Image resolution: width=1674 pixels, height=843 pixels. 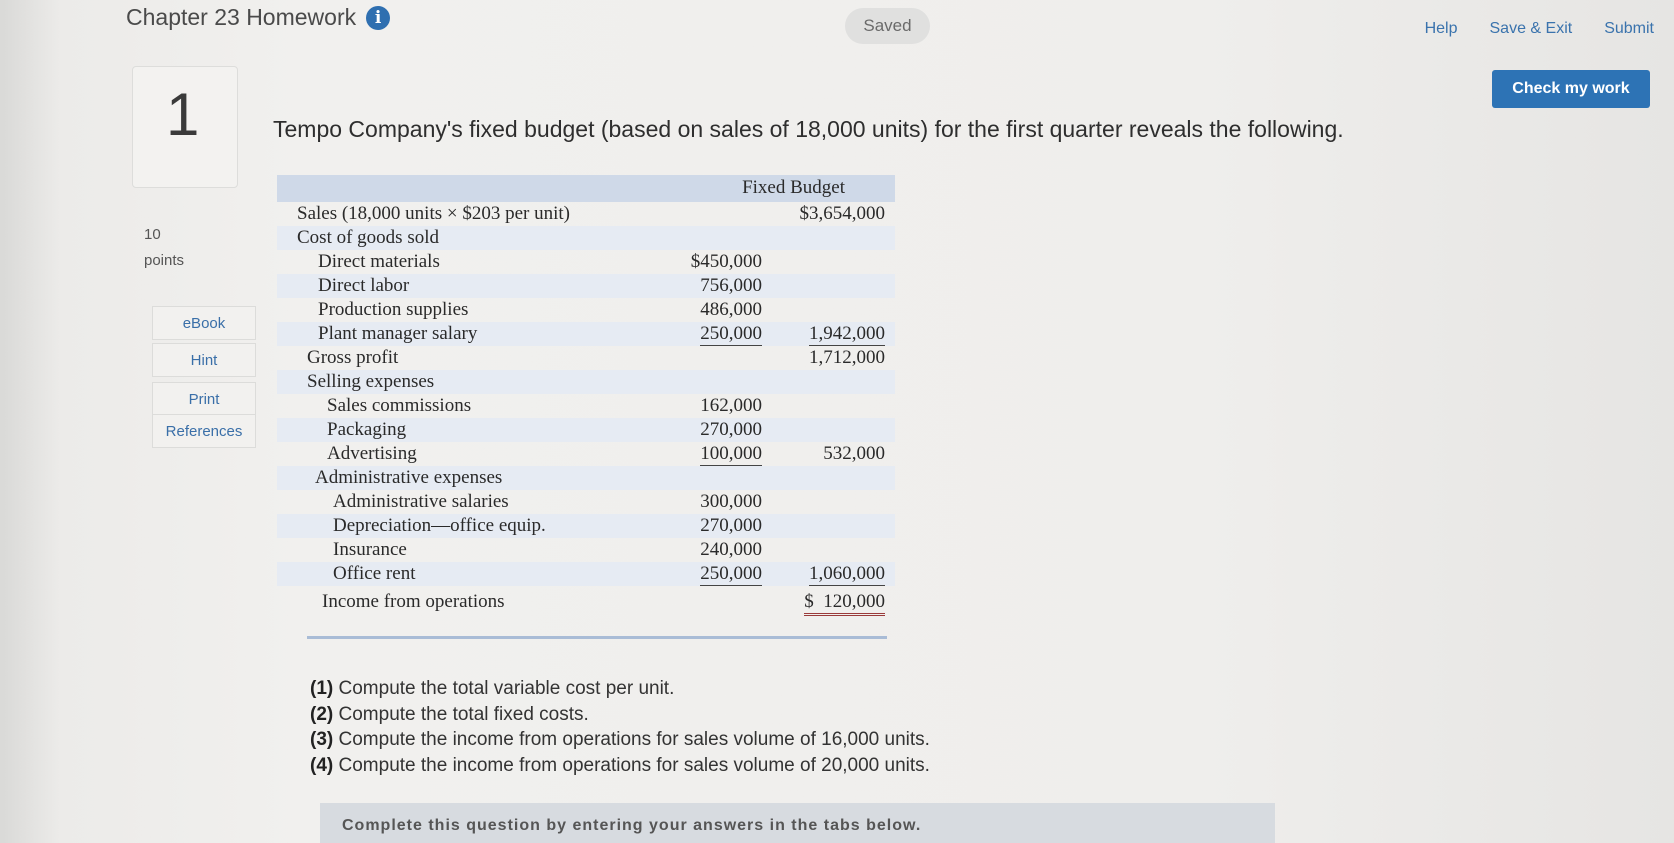 What do you see at coordinates (439, 525) in the screenshot?
I see `row-label: Depreciation—office equip.` at bounding box center [439, 525].